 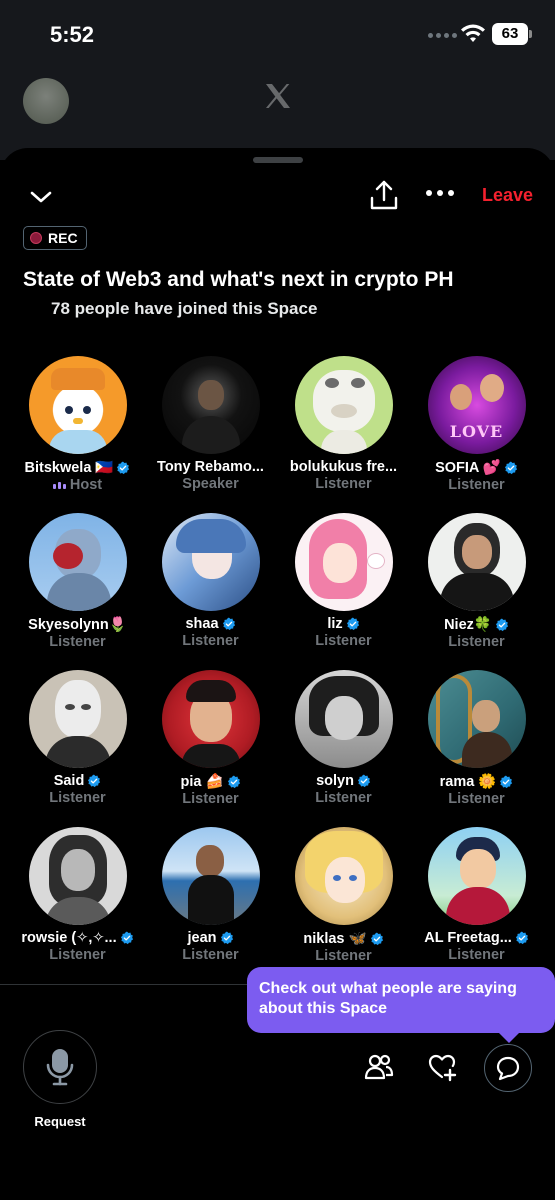 I want to click on battery-indicator: 63, so click(x=512, y=34).